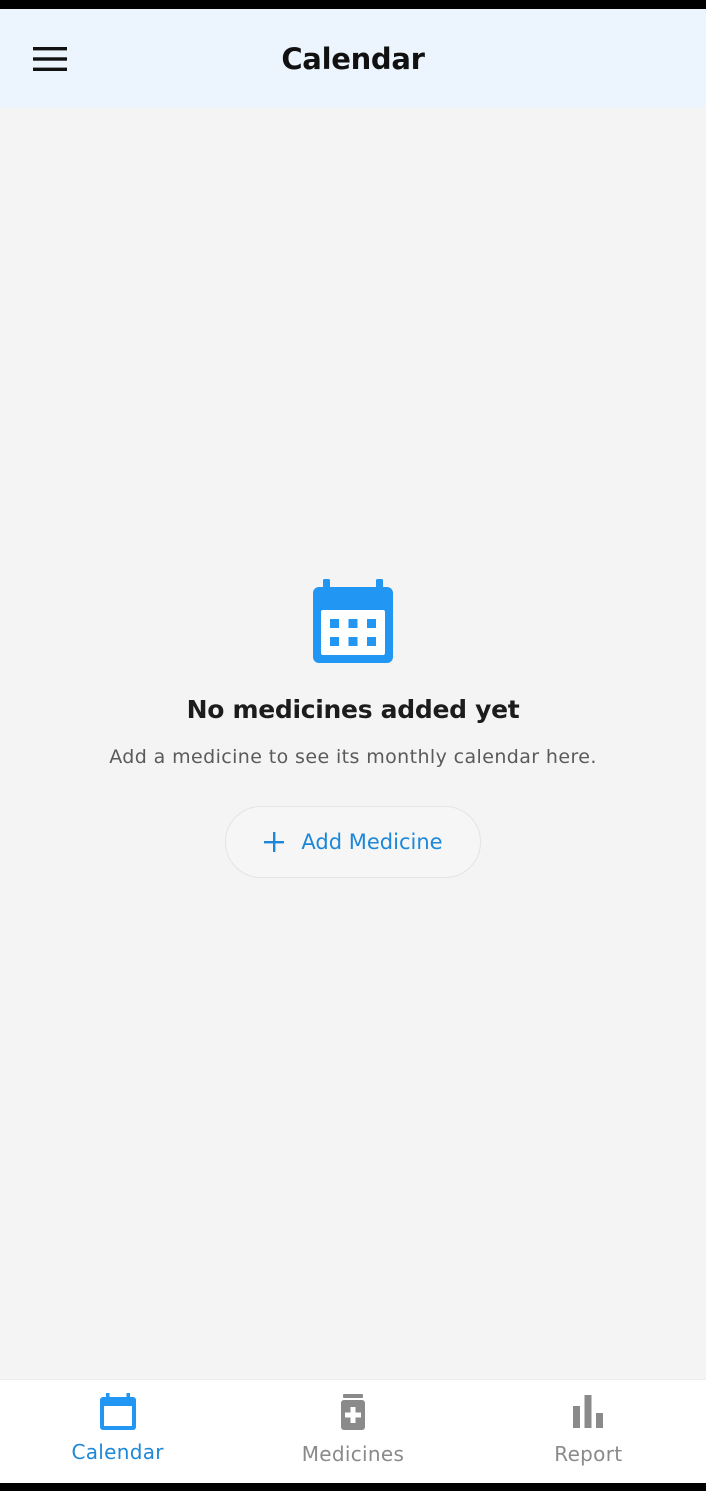  I want to click on nav-item-medicines: Medicines, so click(352, 1431).